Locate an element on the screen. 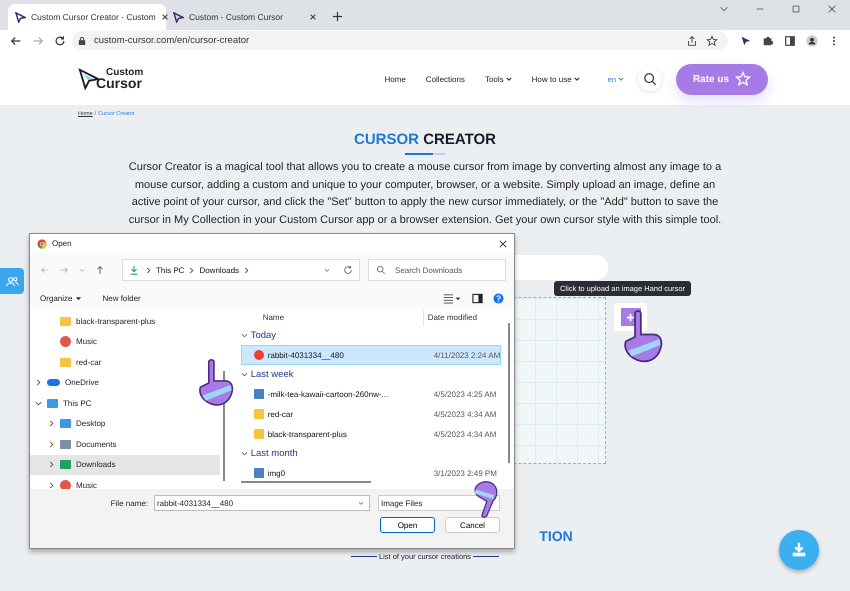 This screenshot has width=850, height=591. browser-tab: Custom - Custom Cursor is located at coordinates (245, 17).